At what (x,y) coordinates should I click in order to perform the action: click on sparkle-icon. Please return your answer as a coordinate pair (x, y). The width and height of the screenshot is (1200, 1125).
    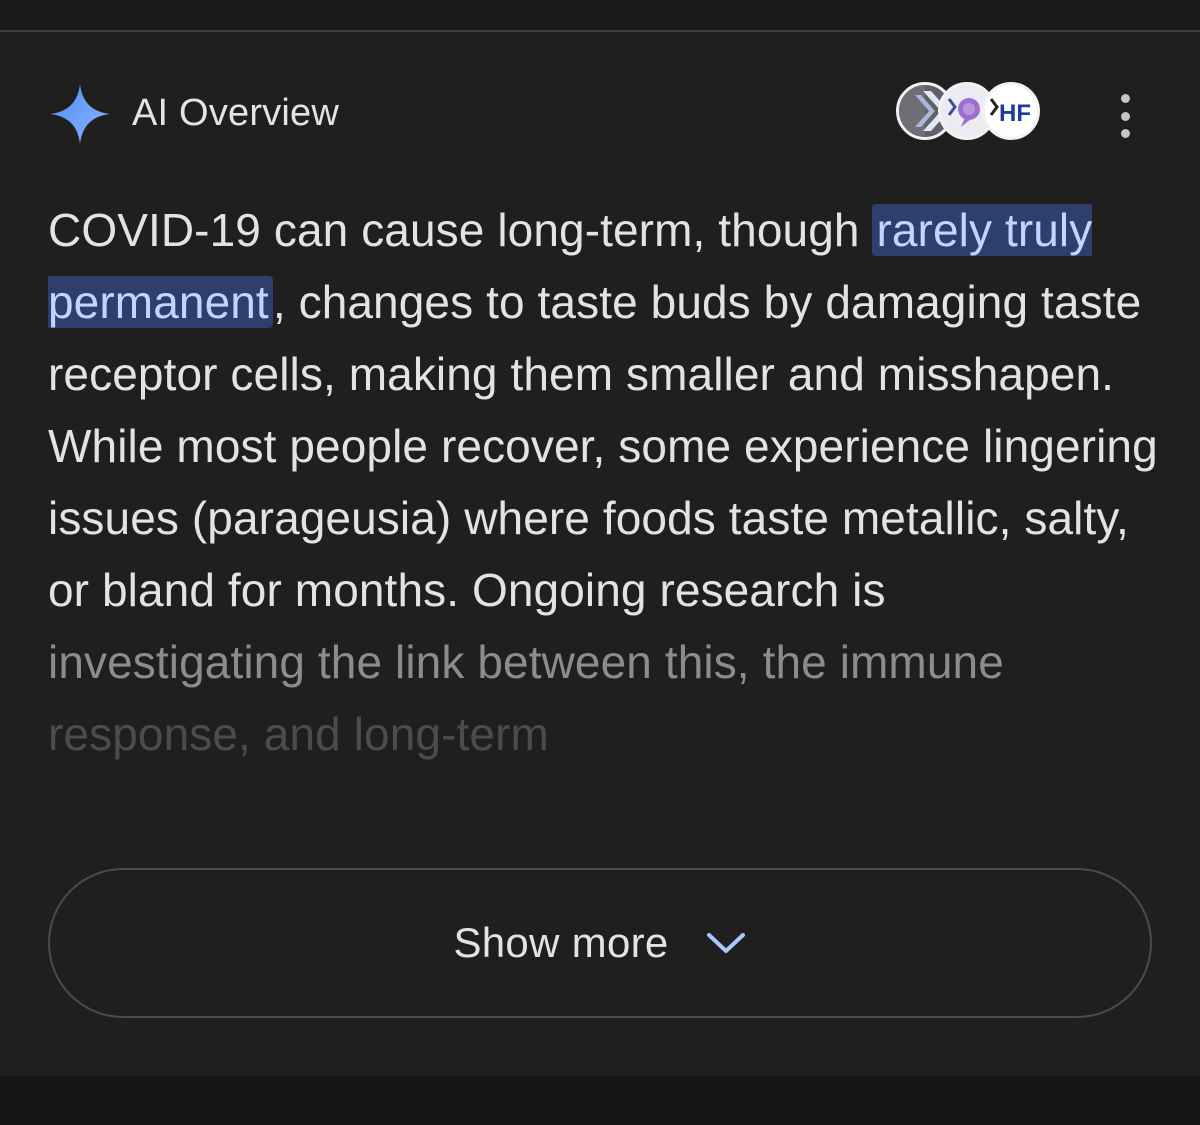
    Looking at the image, I should click on (80, 114).